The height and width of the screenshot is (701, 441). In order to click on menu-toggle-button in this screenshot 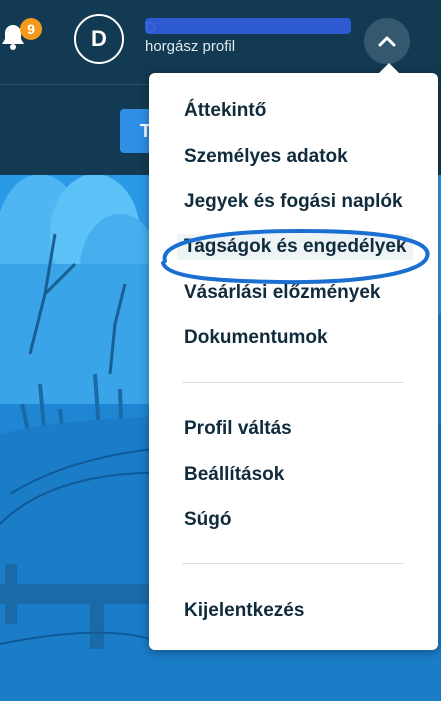, I will do `click(387, 41)`.